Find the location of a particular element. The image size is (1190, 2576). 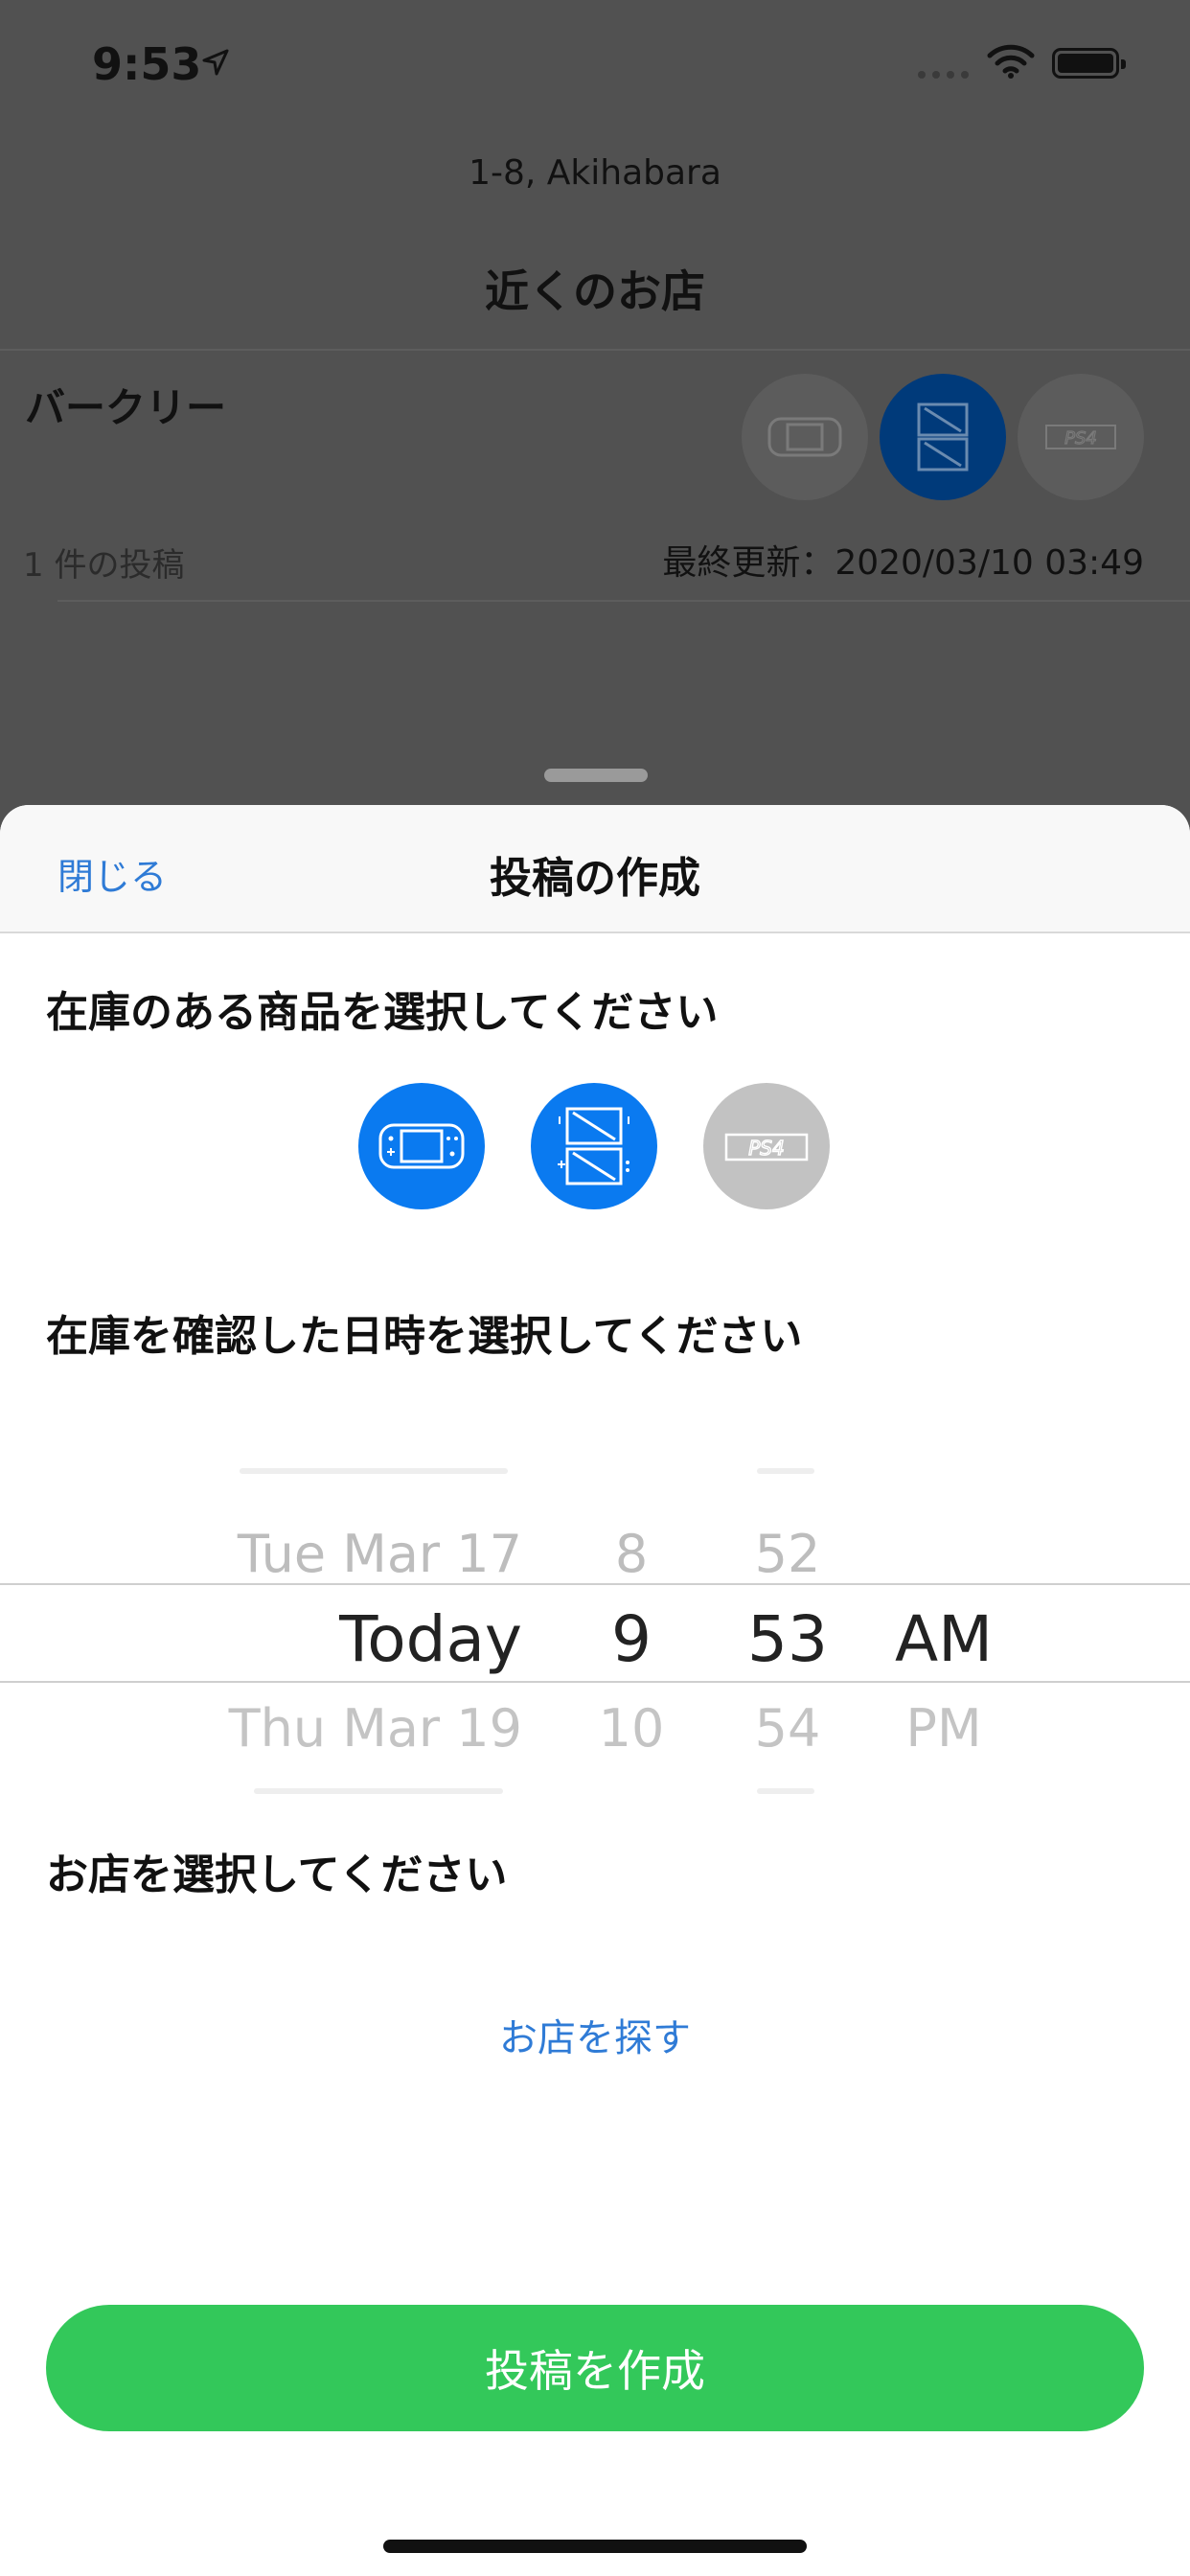

shop-select-label: お店を選択してください is located at coordinates (277, 1875).